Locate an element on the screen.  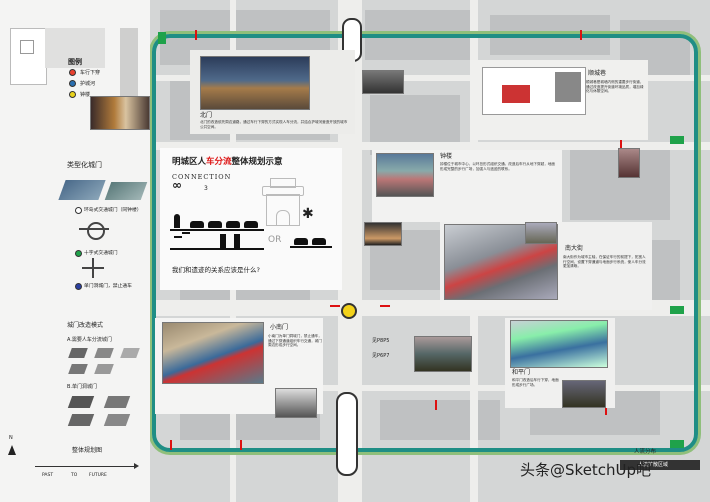
bell-tower-marker is located at coordinates (349, 311).